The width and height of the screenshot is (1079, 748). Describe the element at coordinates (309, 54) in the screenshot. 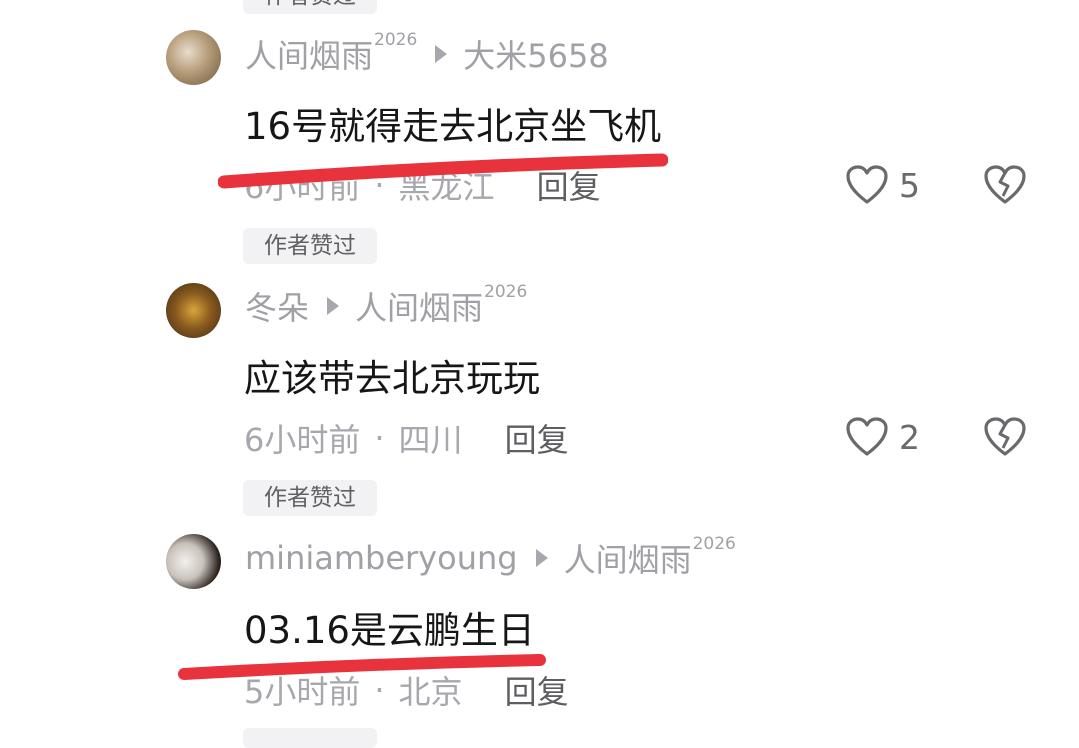

I see `username: 人间烟雨` at that location.